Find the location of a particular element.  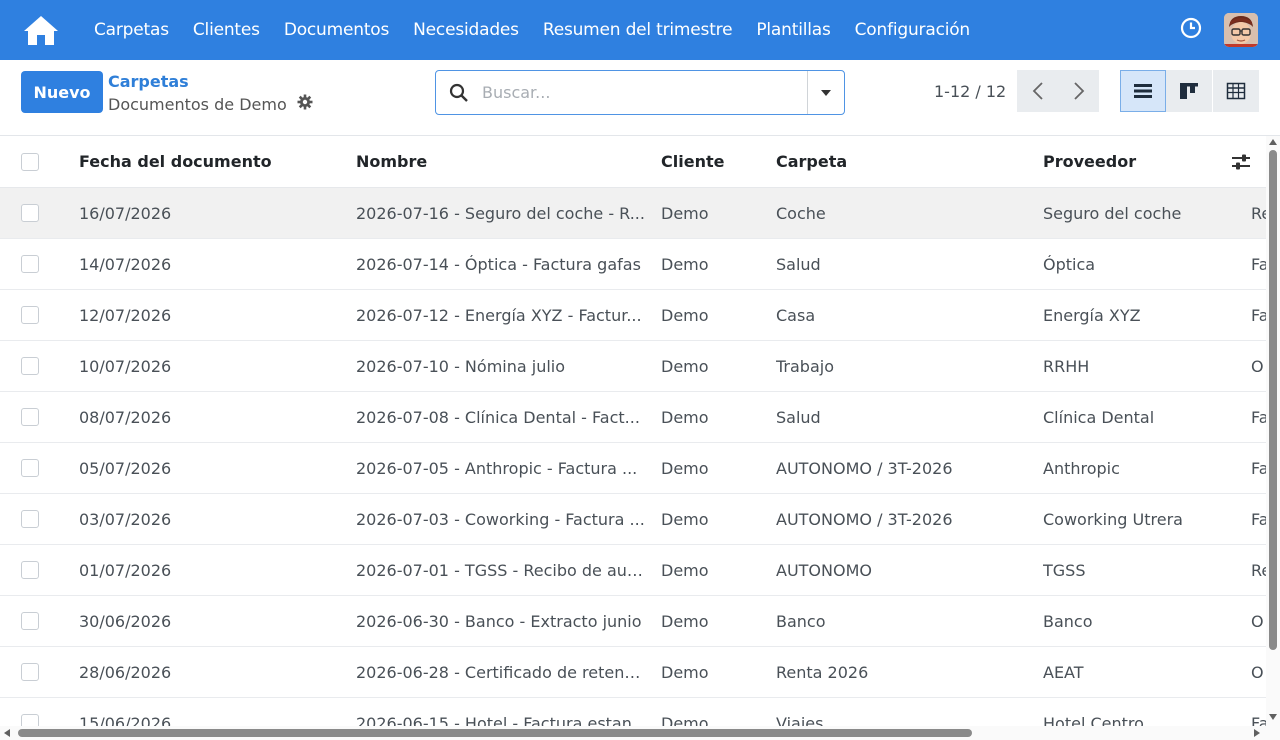

menu-item-necesidades: Necesidades is located at coordinates (466, 30).